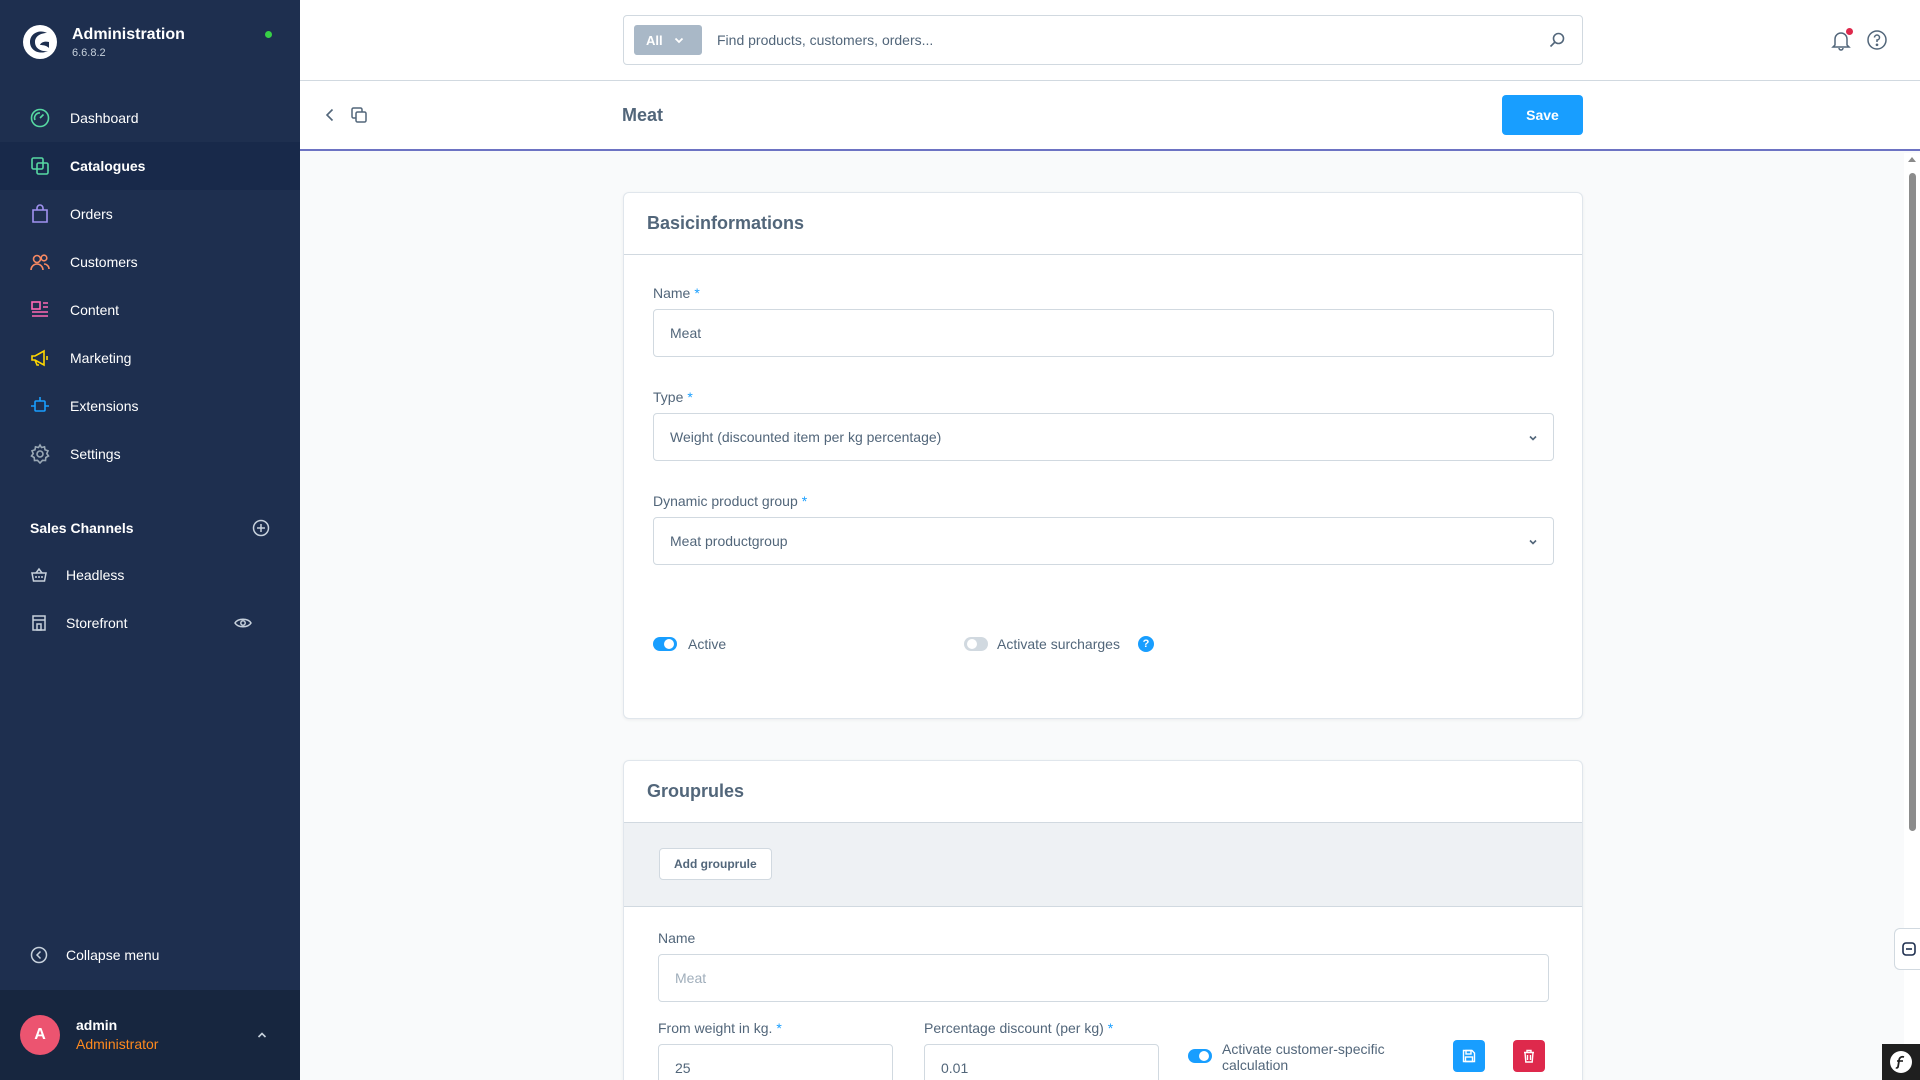  What do you see at coordinates (150, 1035) in the screenshot?
I see `user-profile: A admin Administrator` at bounding box center [150, 1035].